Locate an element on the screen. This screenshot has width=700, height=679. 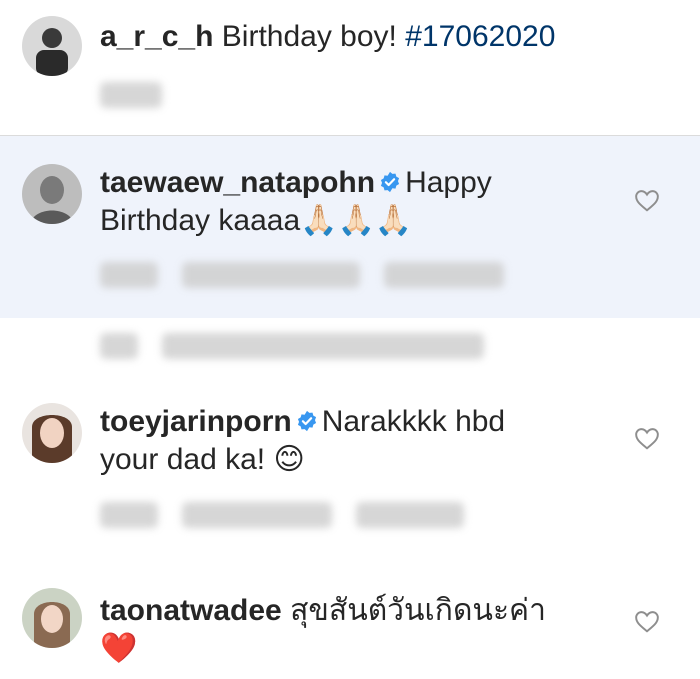
comment-text: toeyjarinporn Narakkkk hbd your dad ka! 😊 is located at coordinates (355, 441).